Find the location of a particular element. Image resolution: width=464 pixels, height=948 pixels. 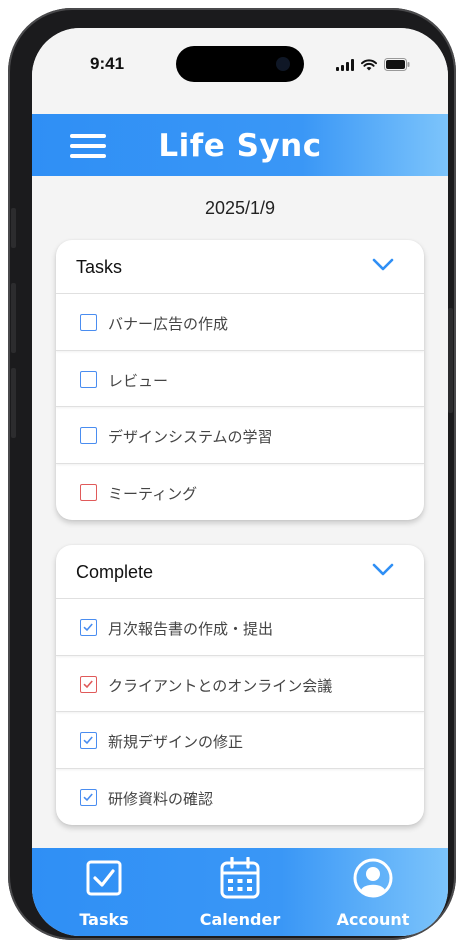

status-bar: 9:41 is located at coordinates (240, 71).